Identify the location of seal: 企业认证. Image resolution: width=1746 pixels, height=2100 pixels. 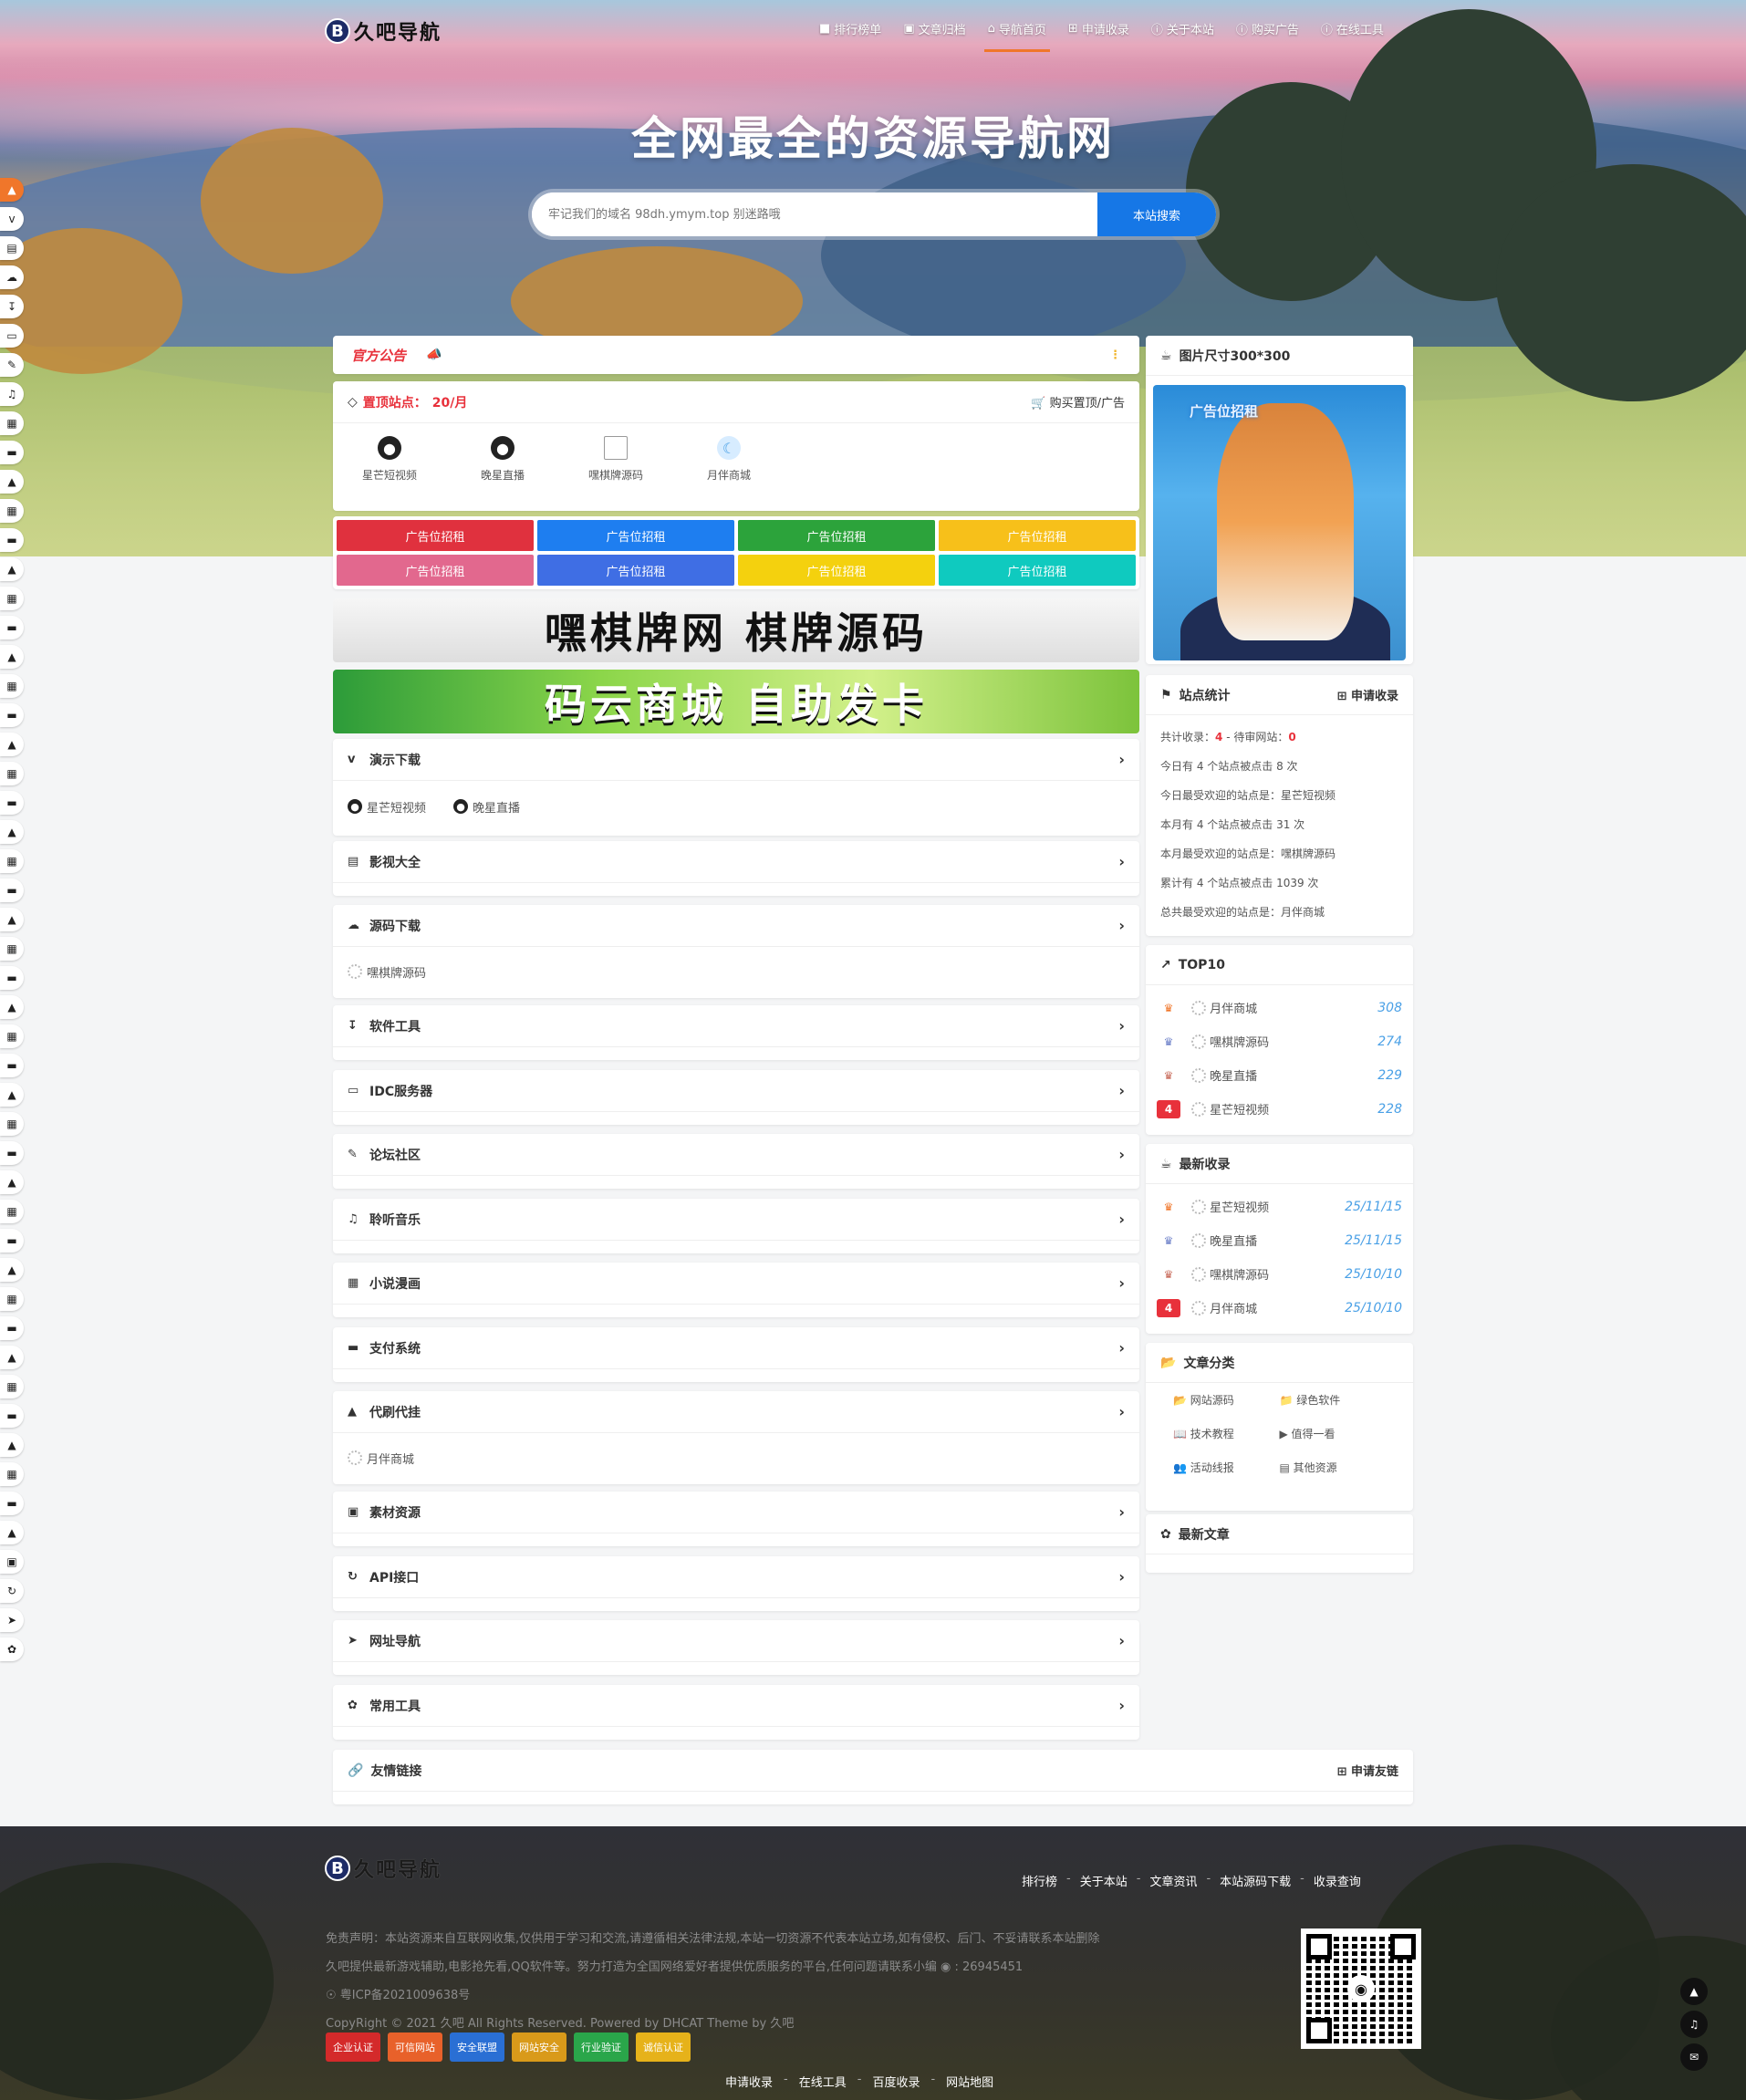
(353, 2047).